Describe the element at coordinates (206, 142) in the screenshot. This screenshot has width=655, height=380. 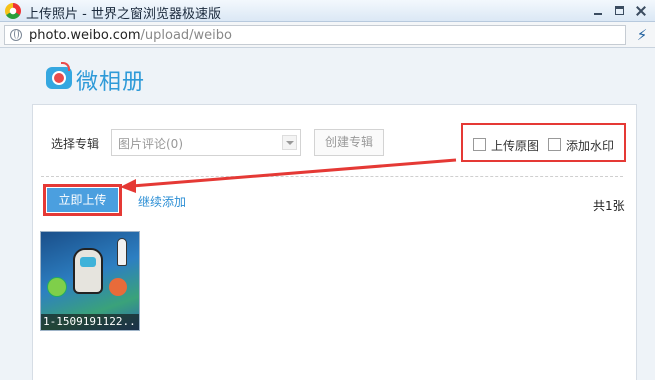
I see `album-select: 图片评论(0)` at that location.